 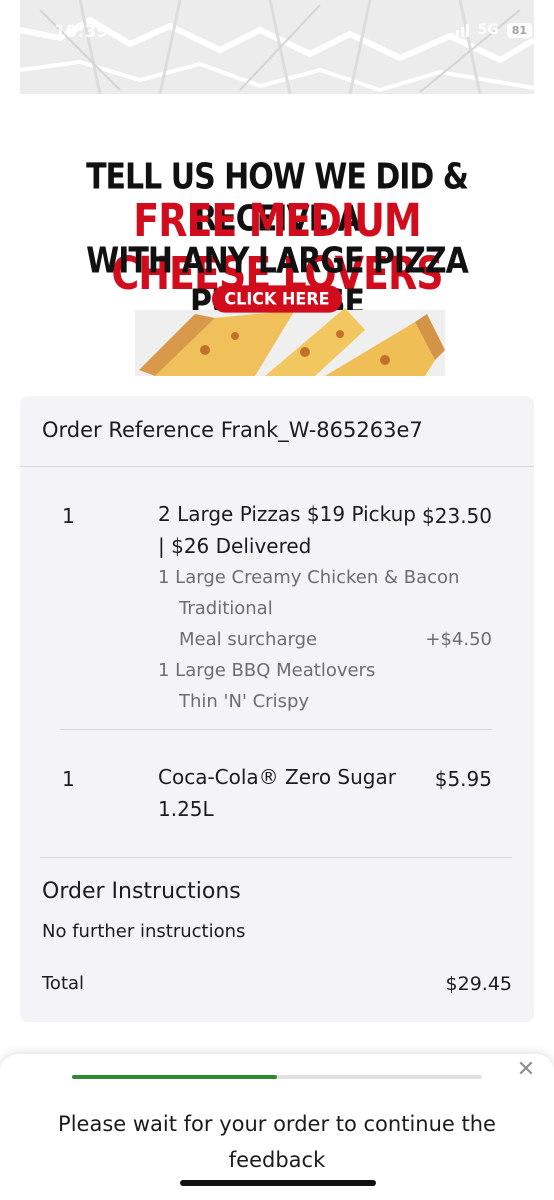 What do you see at coordinates (226, 608) in the screenshot?
I see `item-detail: Traditional` at bounding box center [226, 608].